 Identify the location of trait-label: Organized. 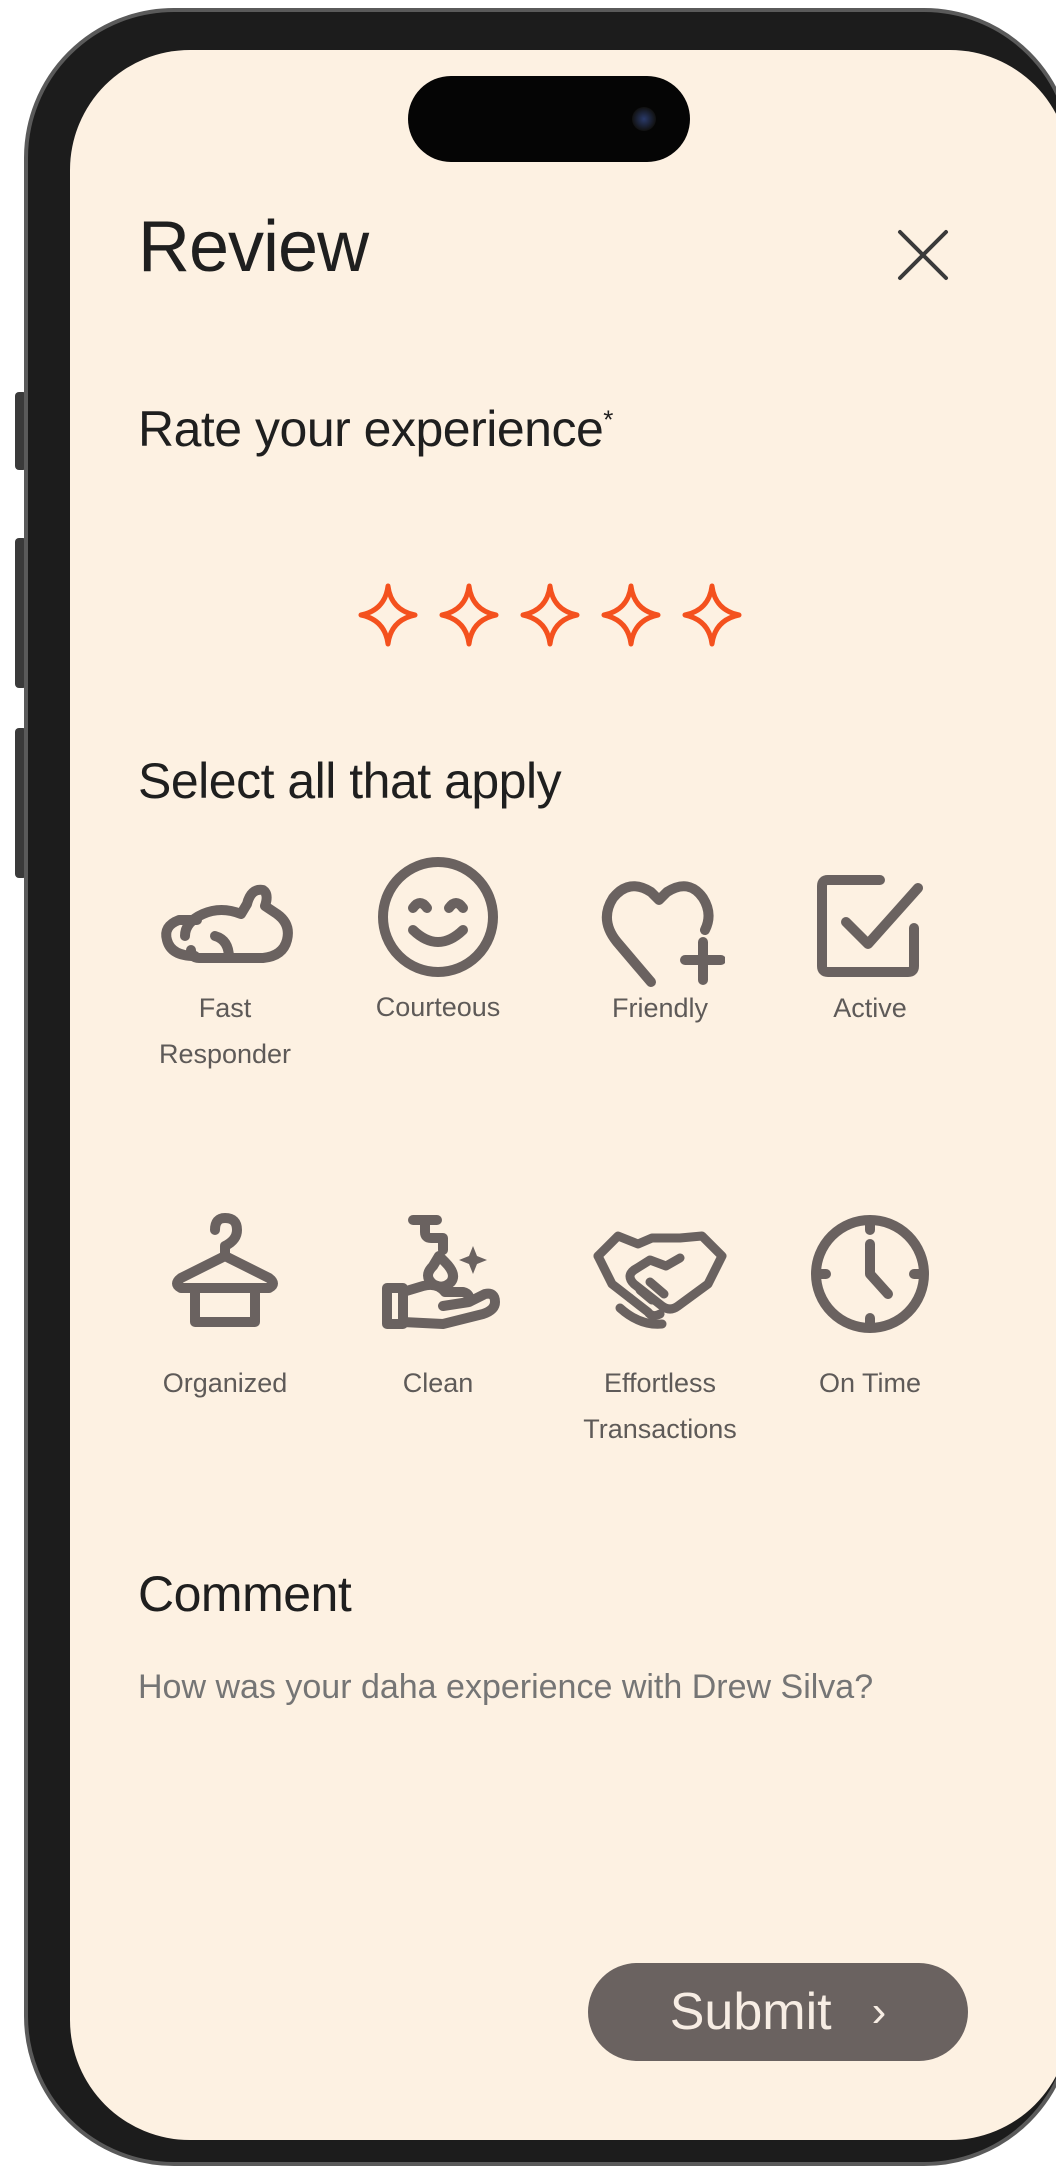
(225, 1383).